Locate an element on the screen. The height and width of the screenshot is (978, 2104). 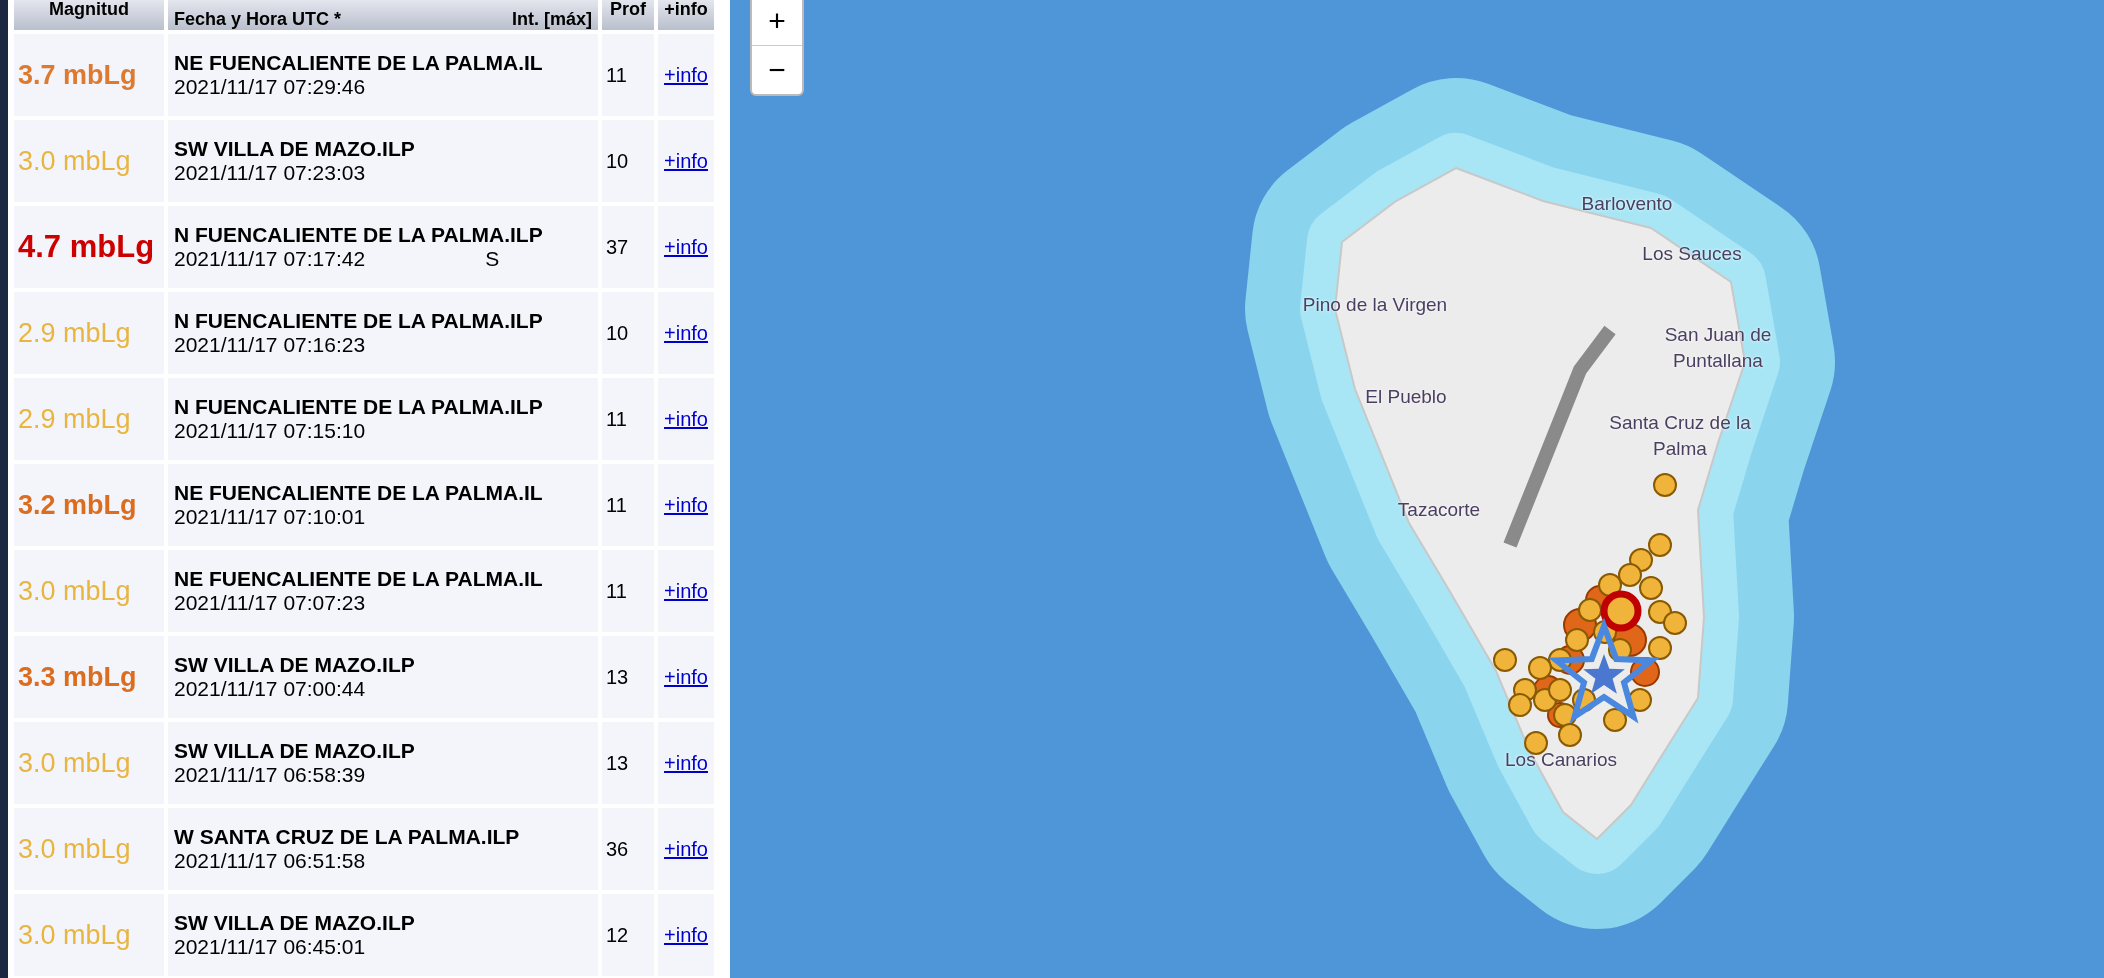
datetime-text: 2021/11/17 07:16:23 is located at coordinates (270, 345).